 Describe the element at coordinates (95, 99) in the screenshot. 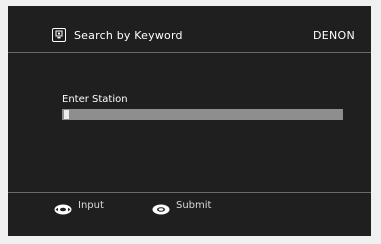

I see `station-field-label: Enter Station` at that location.